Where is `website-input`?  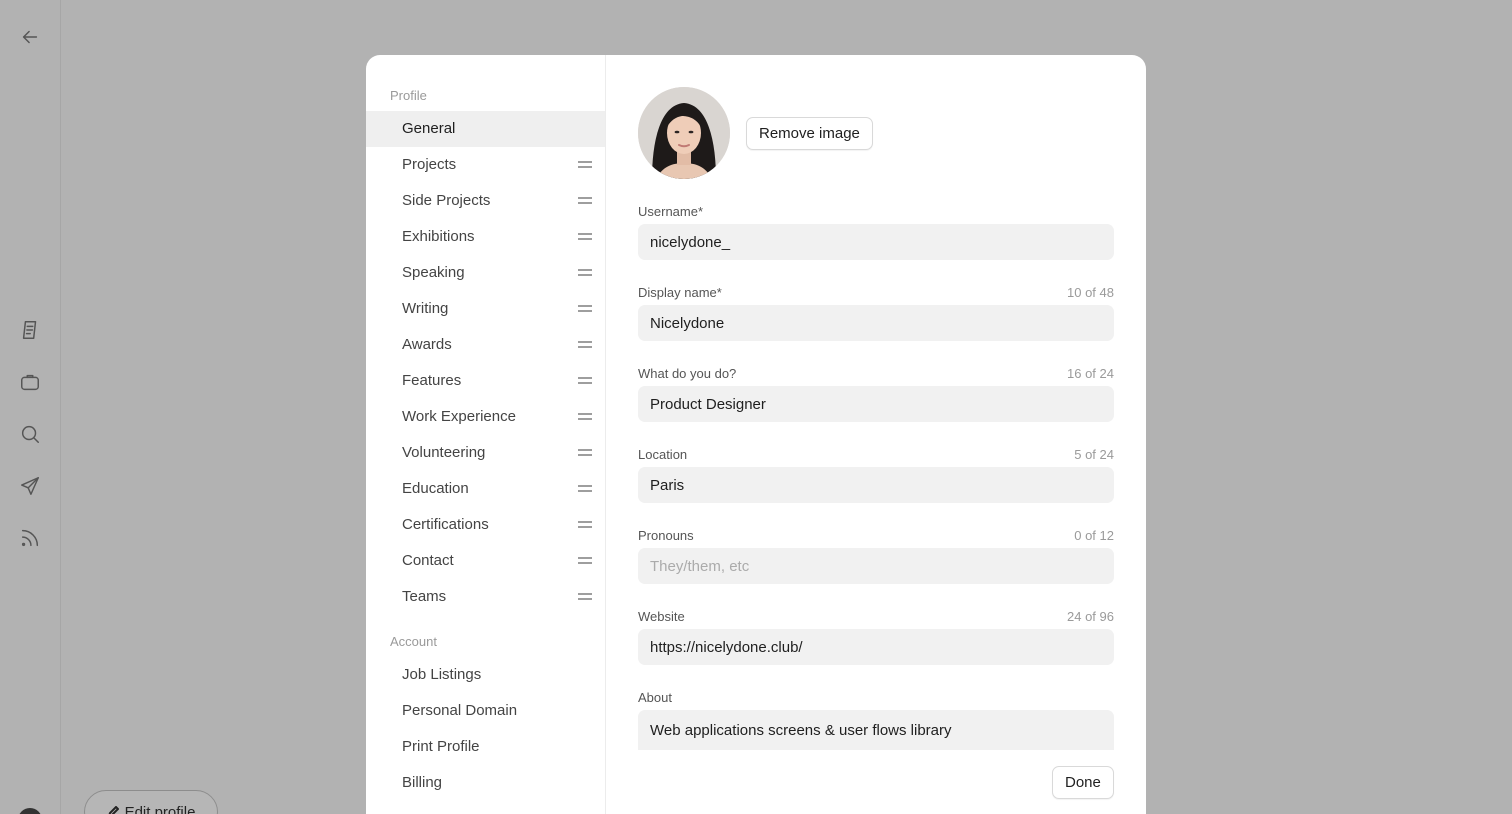
website-input is located at coordinates (876, 647).